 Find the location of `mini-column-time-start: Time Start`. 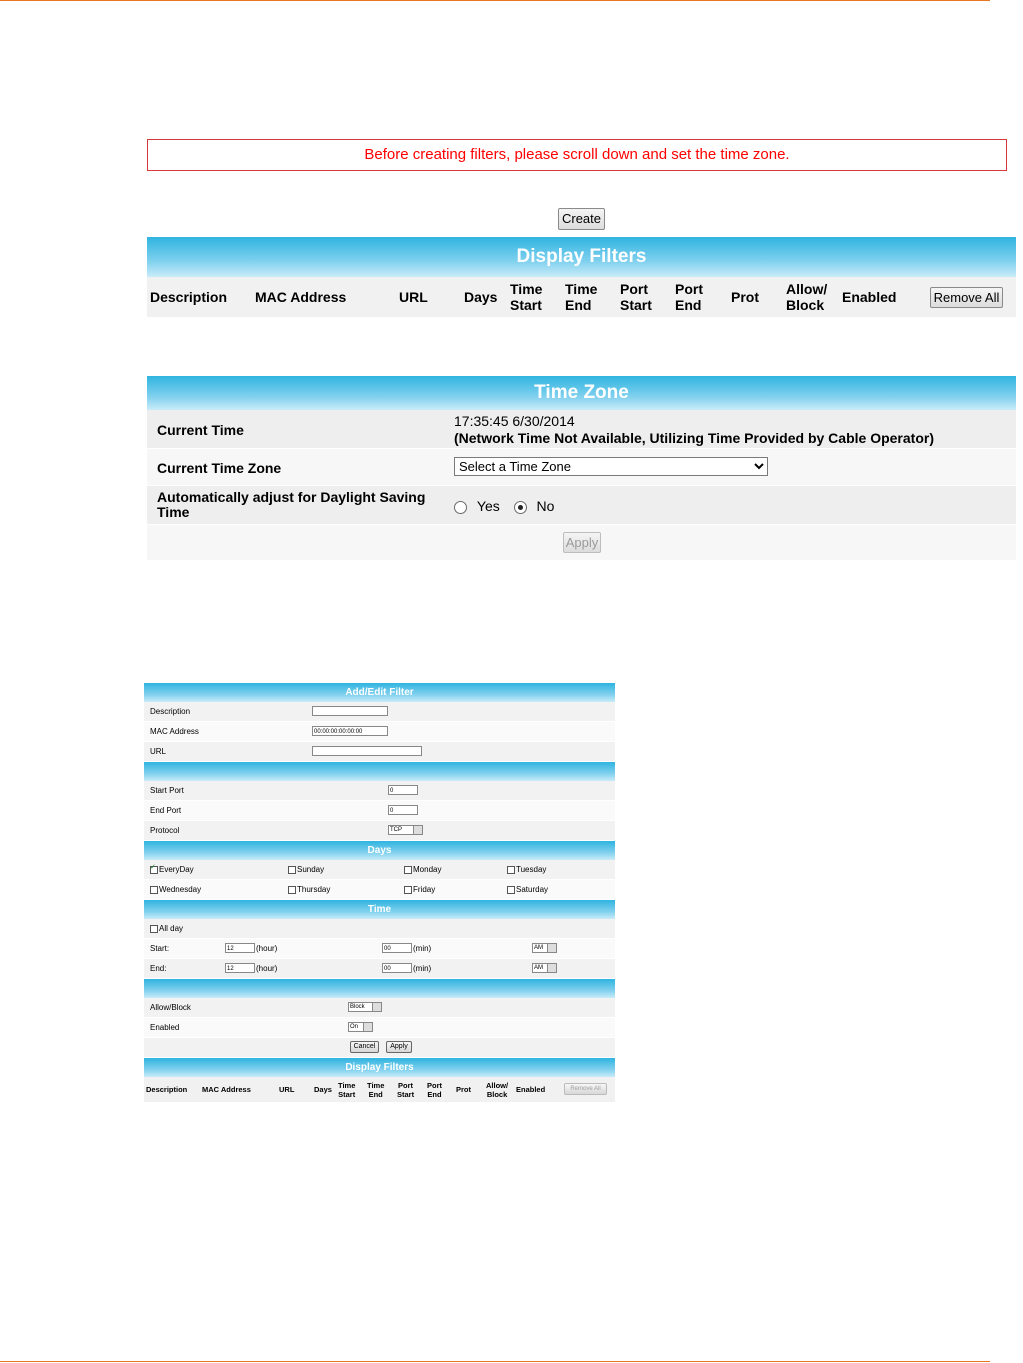

mini-column-time-start: Time Start is located at coordinates (347, 1089).